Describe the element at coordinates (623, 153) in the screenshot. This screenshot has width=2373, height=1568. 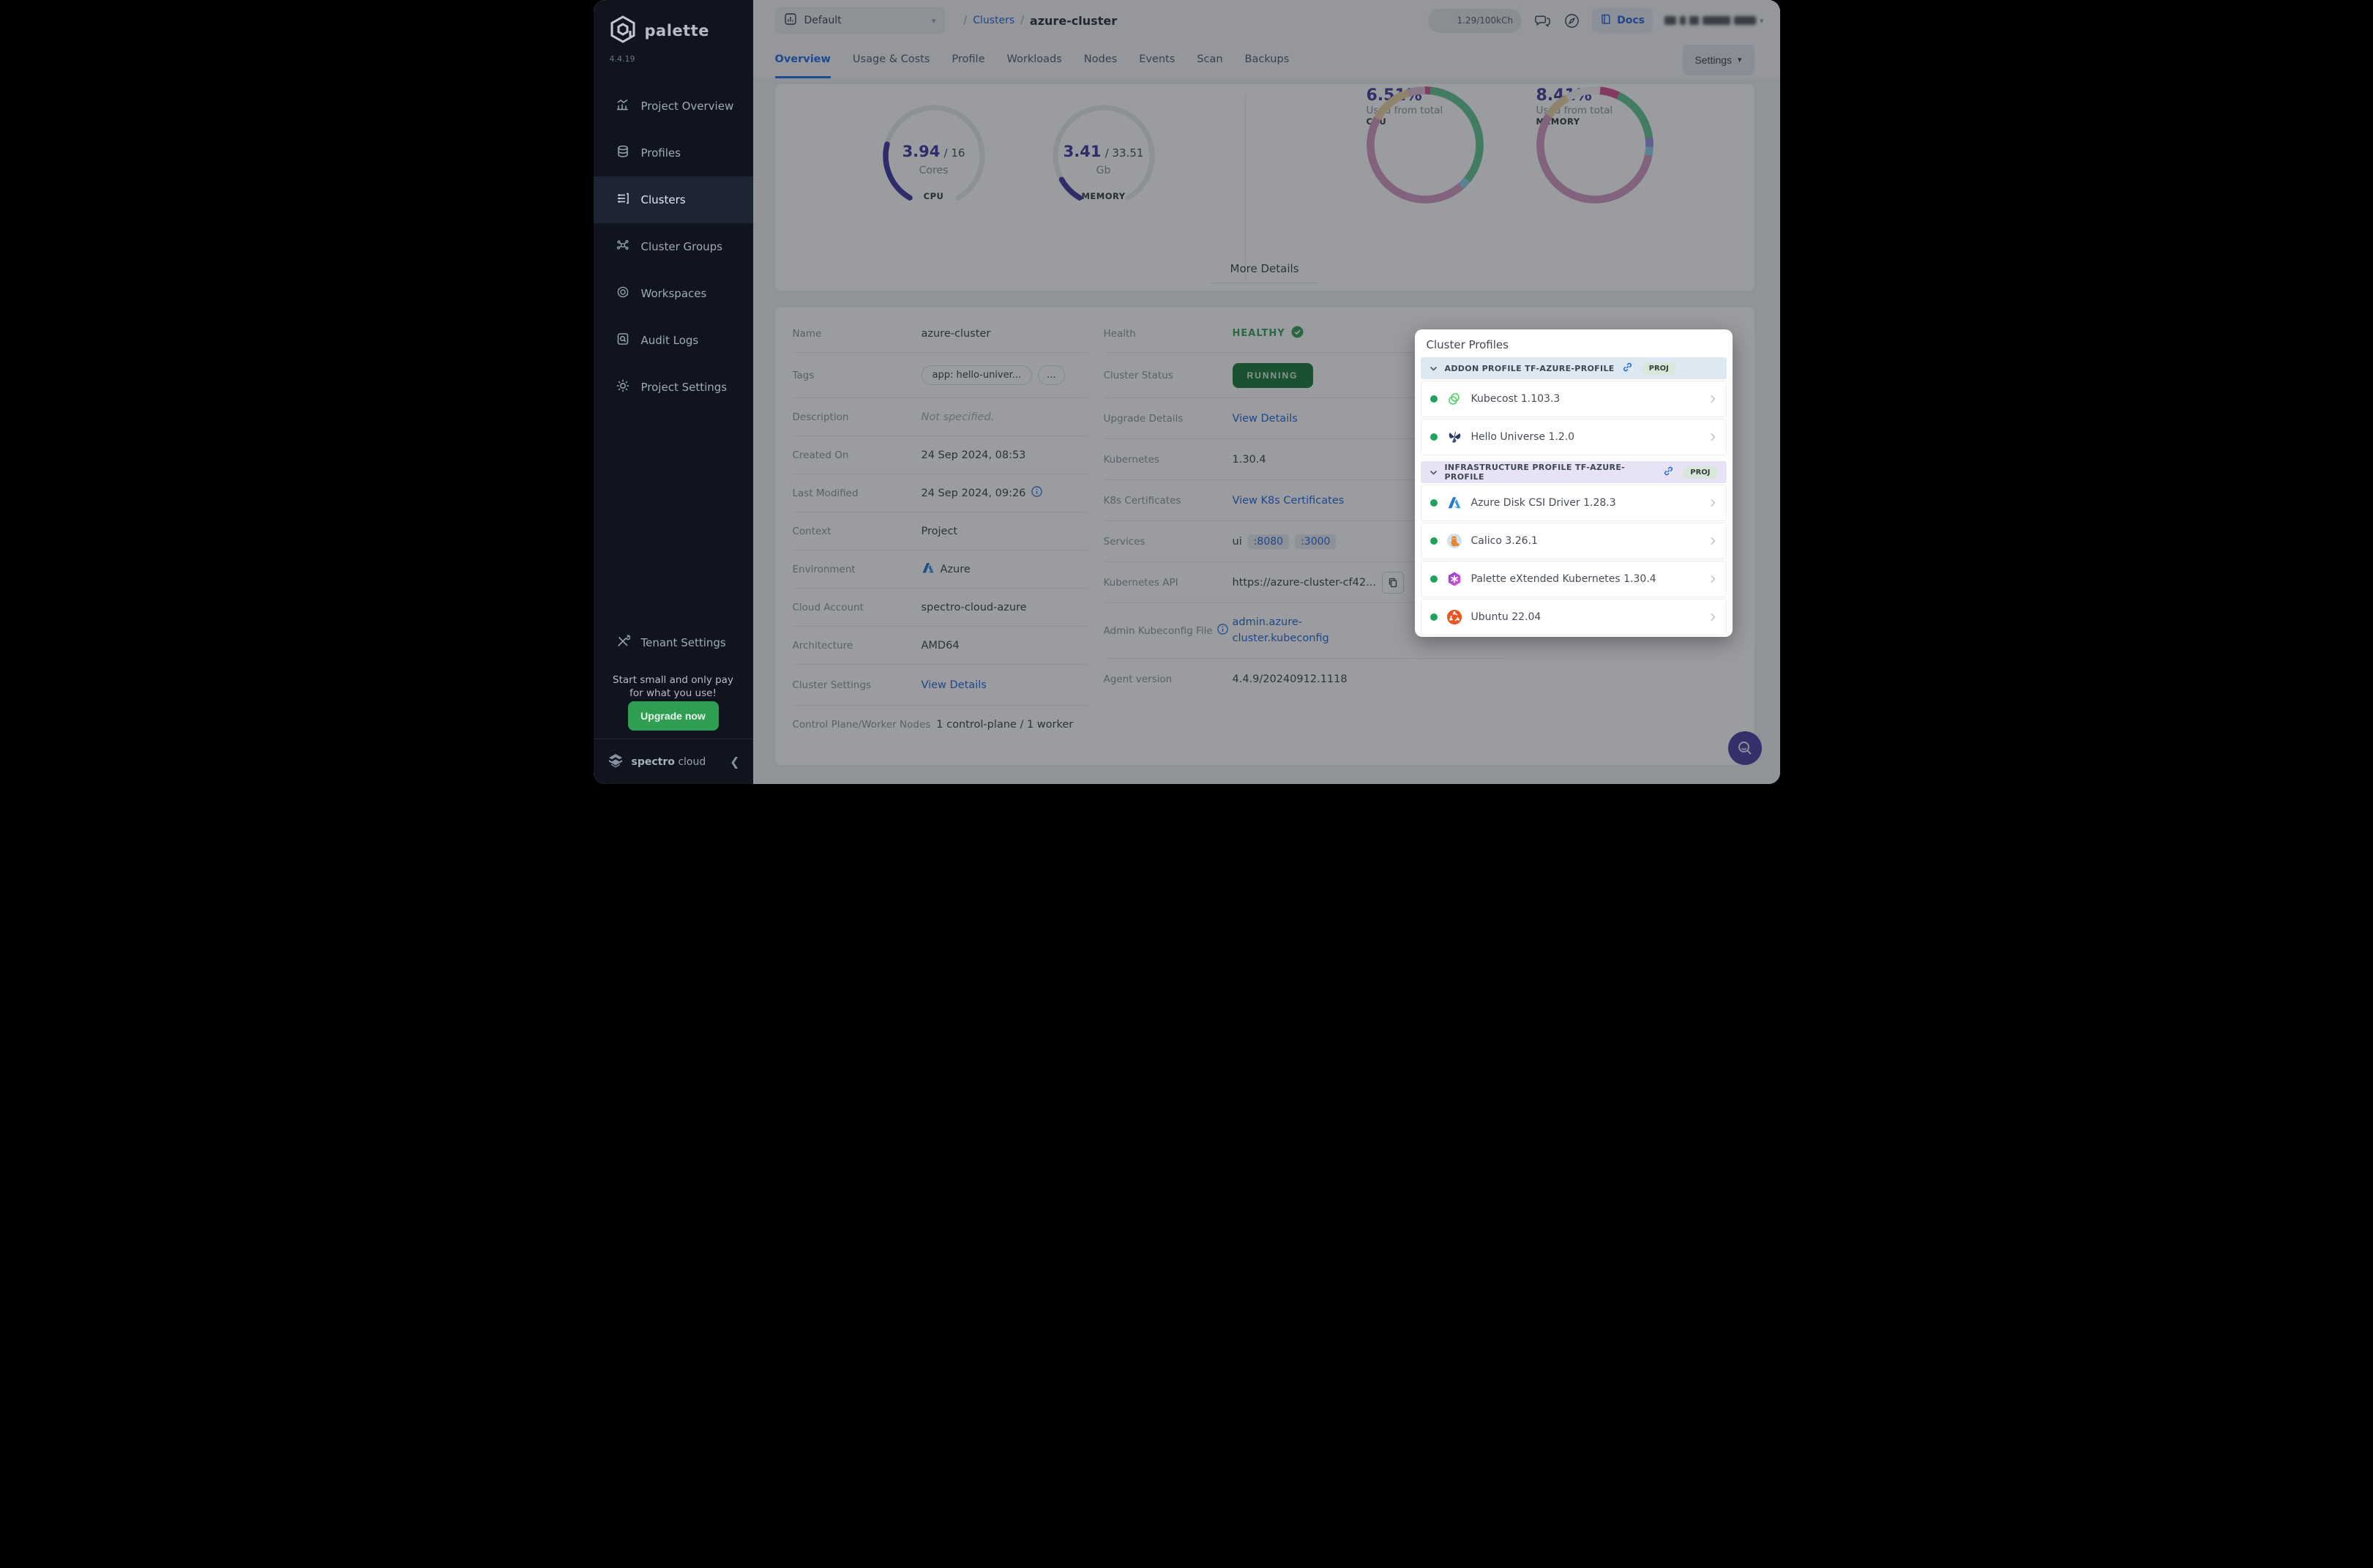
I see `profiles-stack-icon` at that location.